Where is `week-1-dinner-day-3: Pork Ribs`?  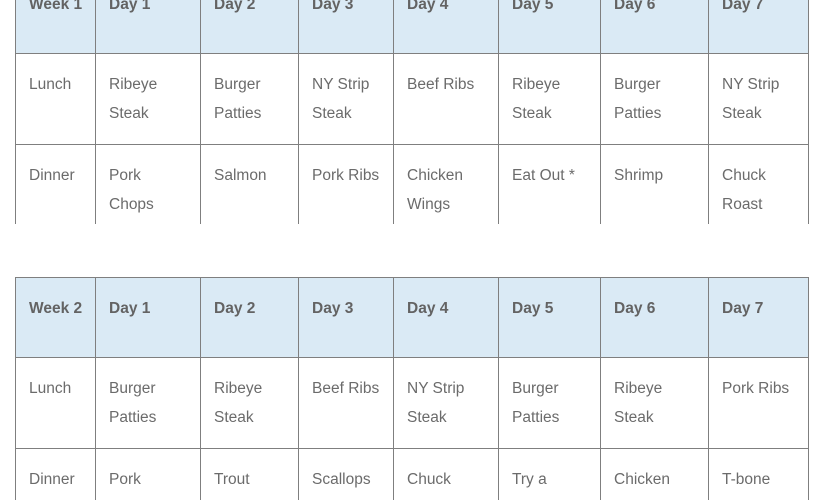 week-1-dinner-day-3: Pork Ribs is located at coordinates (346, 190).